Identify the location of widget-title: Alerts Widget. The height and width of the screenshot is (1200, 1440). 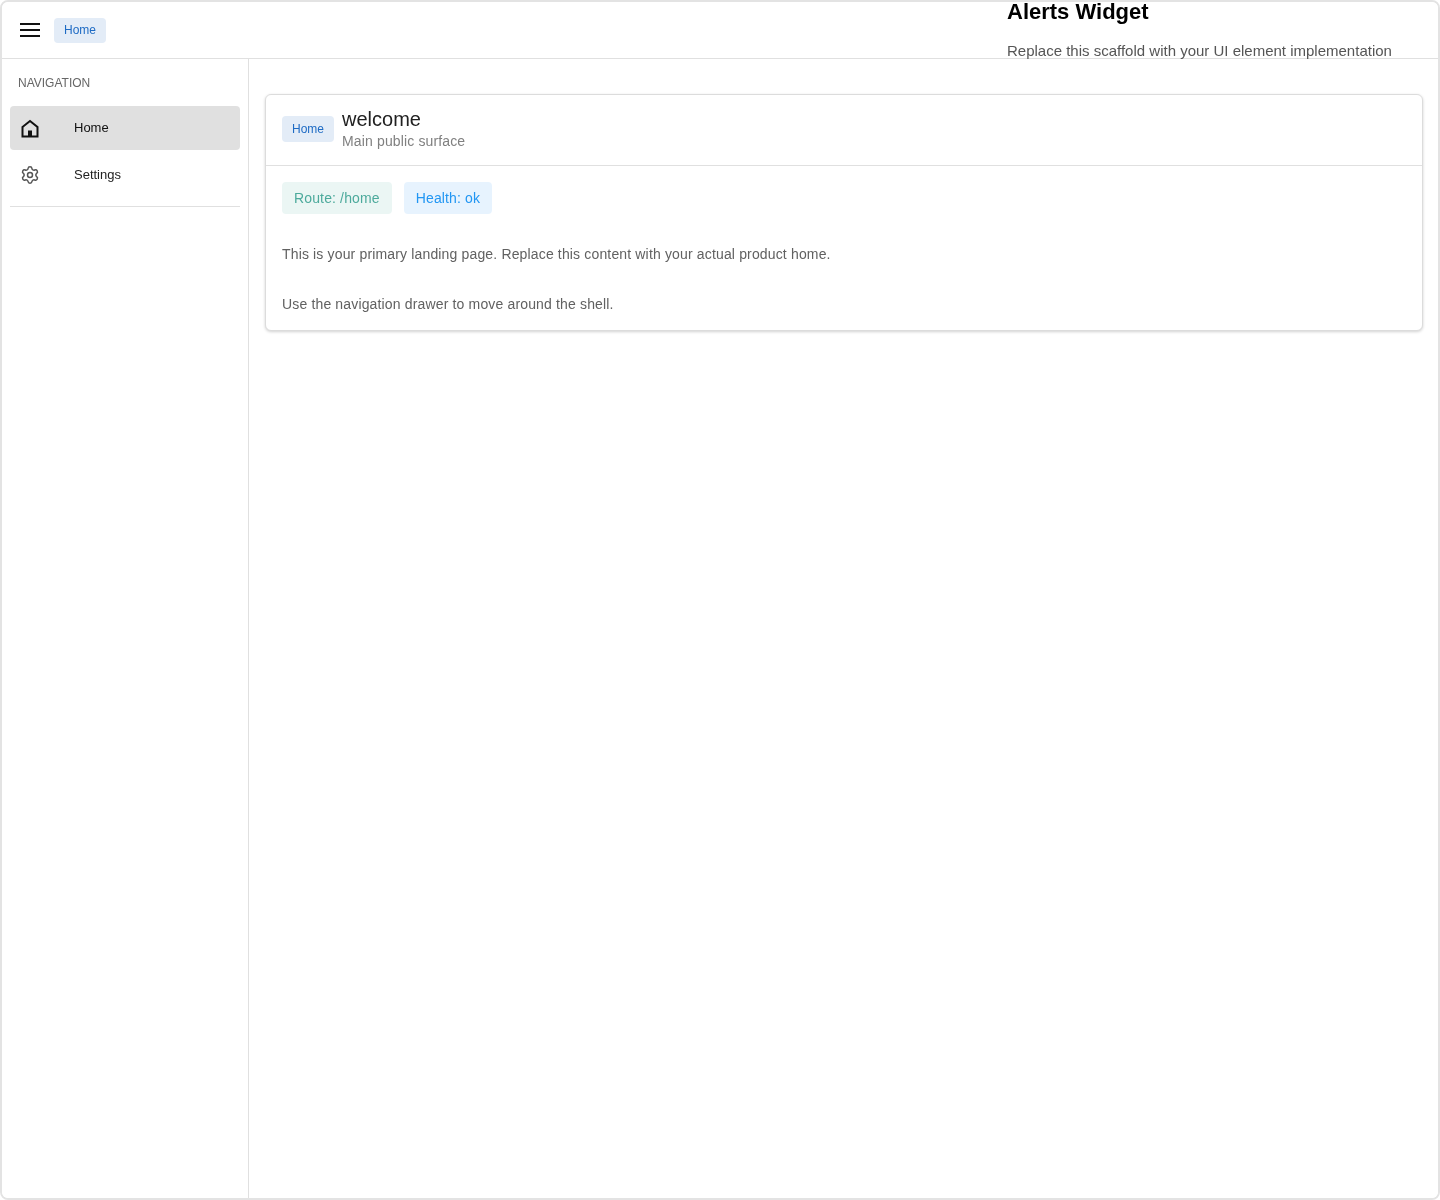
(1078, 12).